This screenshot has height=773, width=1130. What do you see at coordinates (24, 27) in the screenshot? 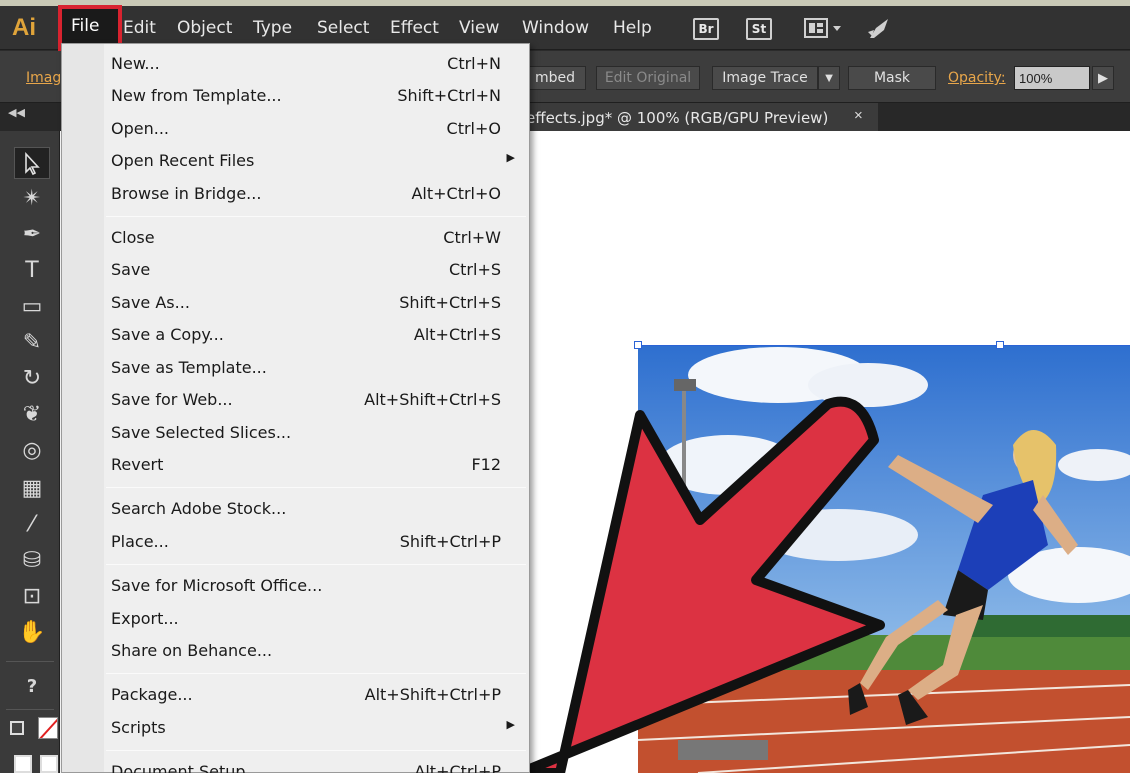
I see `app-logo: Ai` at bounding box center [24, 27].